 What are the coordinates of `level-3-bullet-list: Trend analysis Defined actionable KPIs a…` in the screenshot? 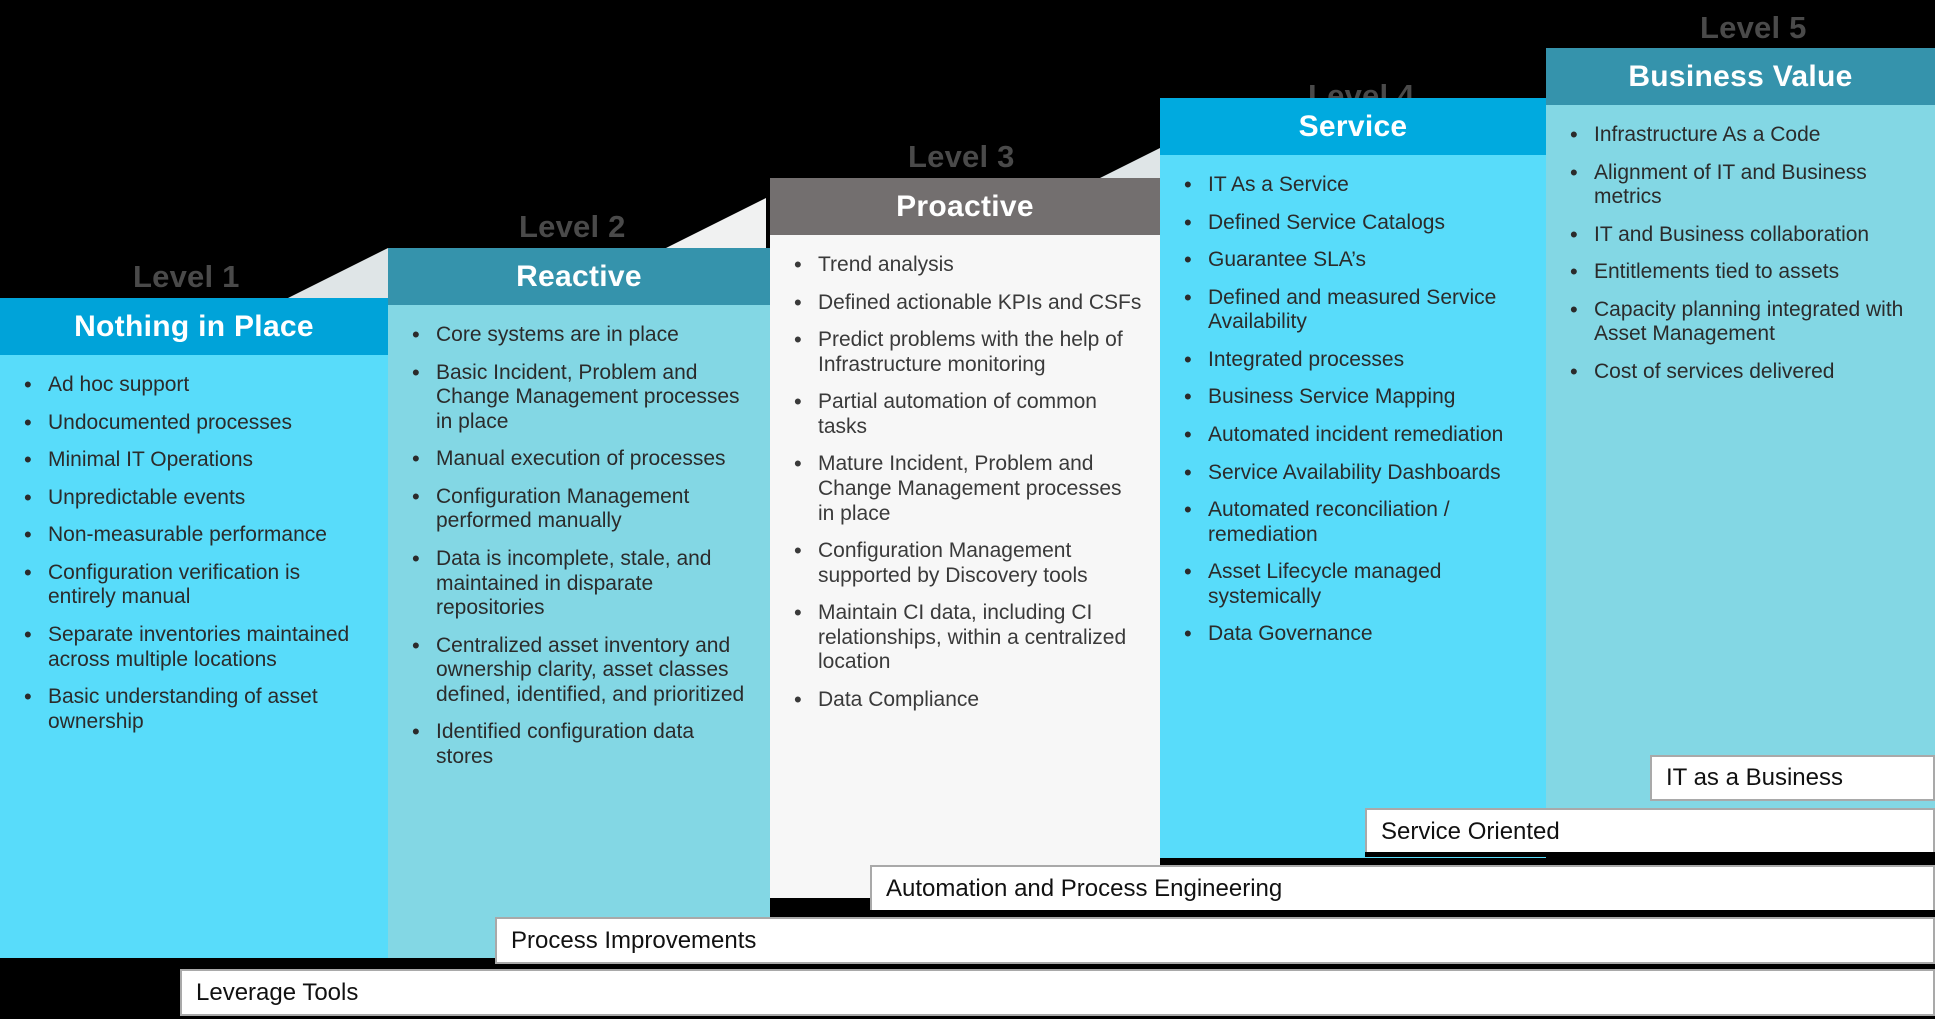 It's located at (965, 482).